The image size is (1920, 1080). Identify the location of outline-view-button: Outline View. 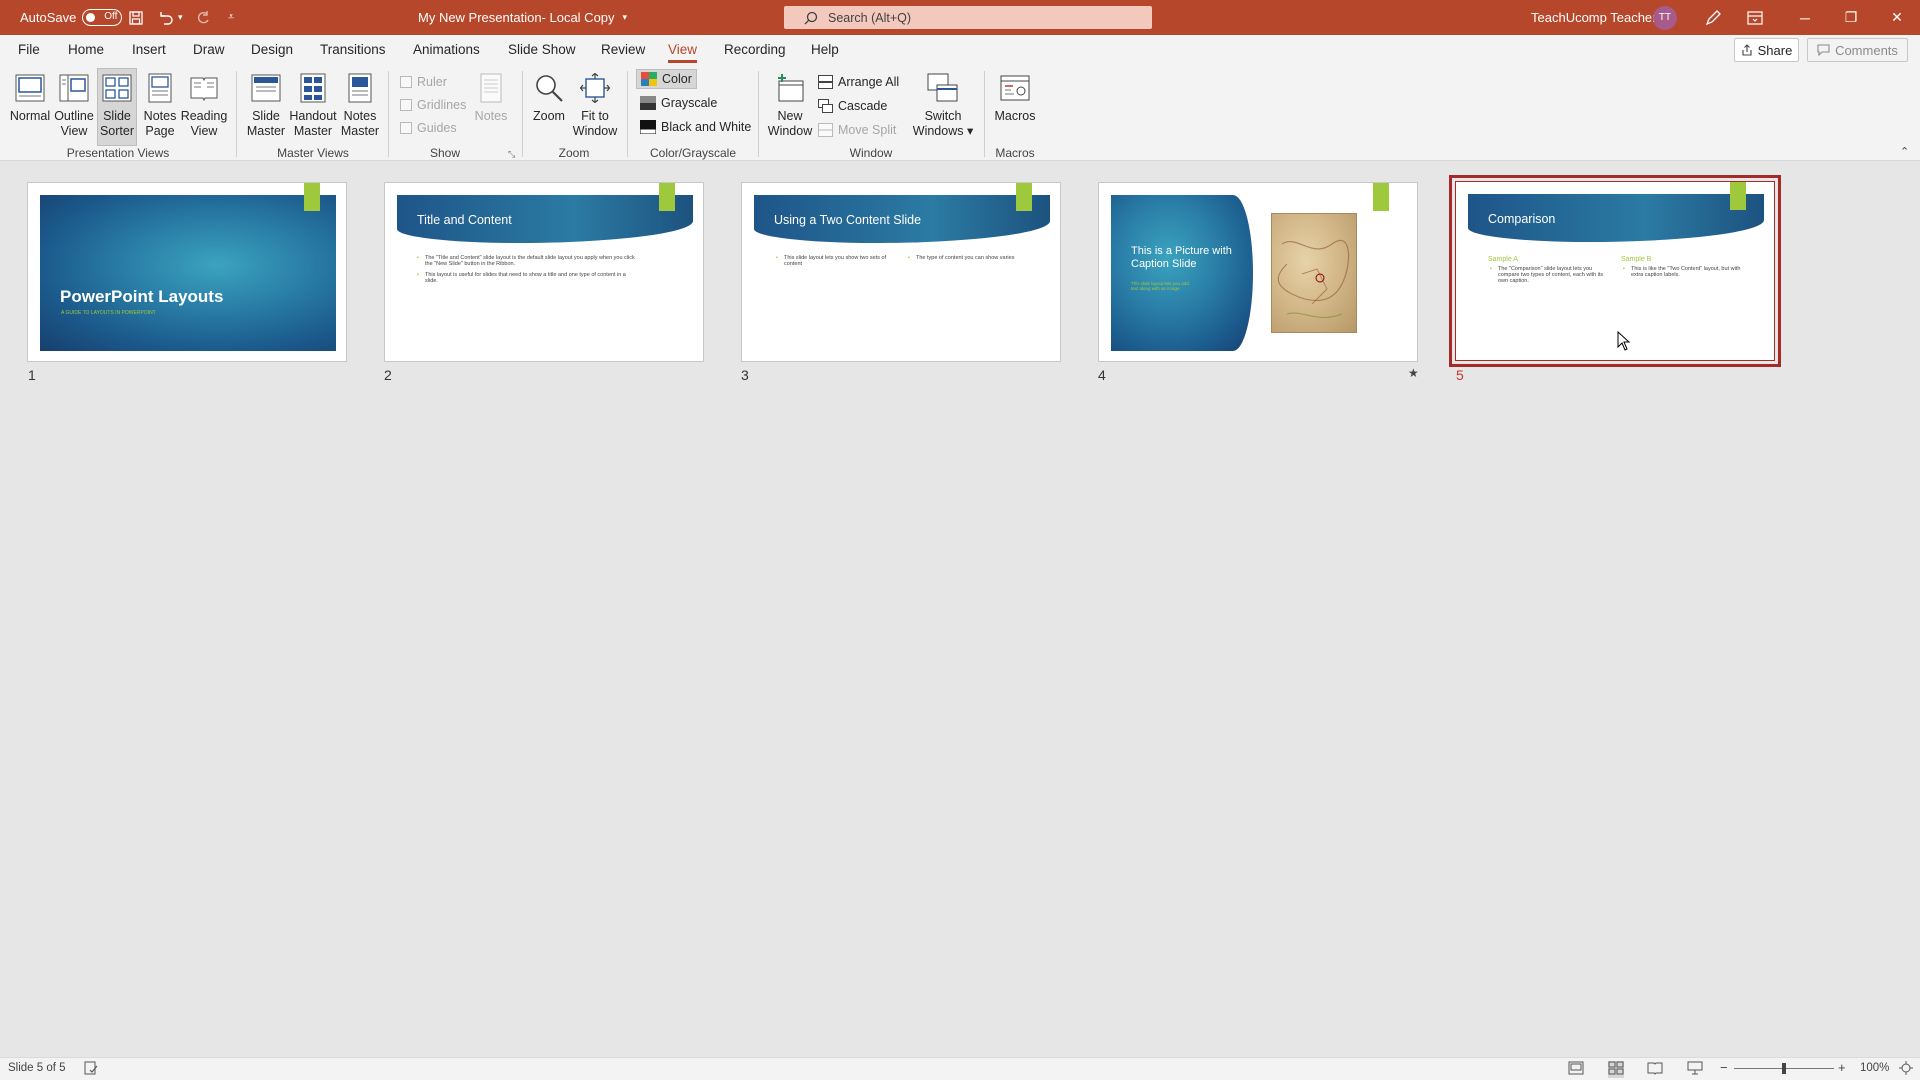
(74, 109).